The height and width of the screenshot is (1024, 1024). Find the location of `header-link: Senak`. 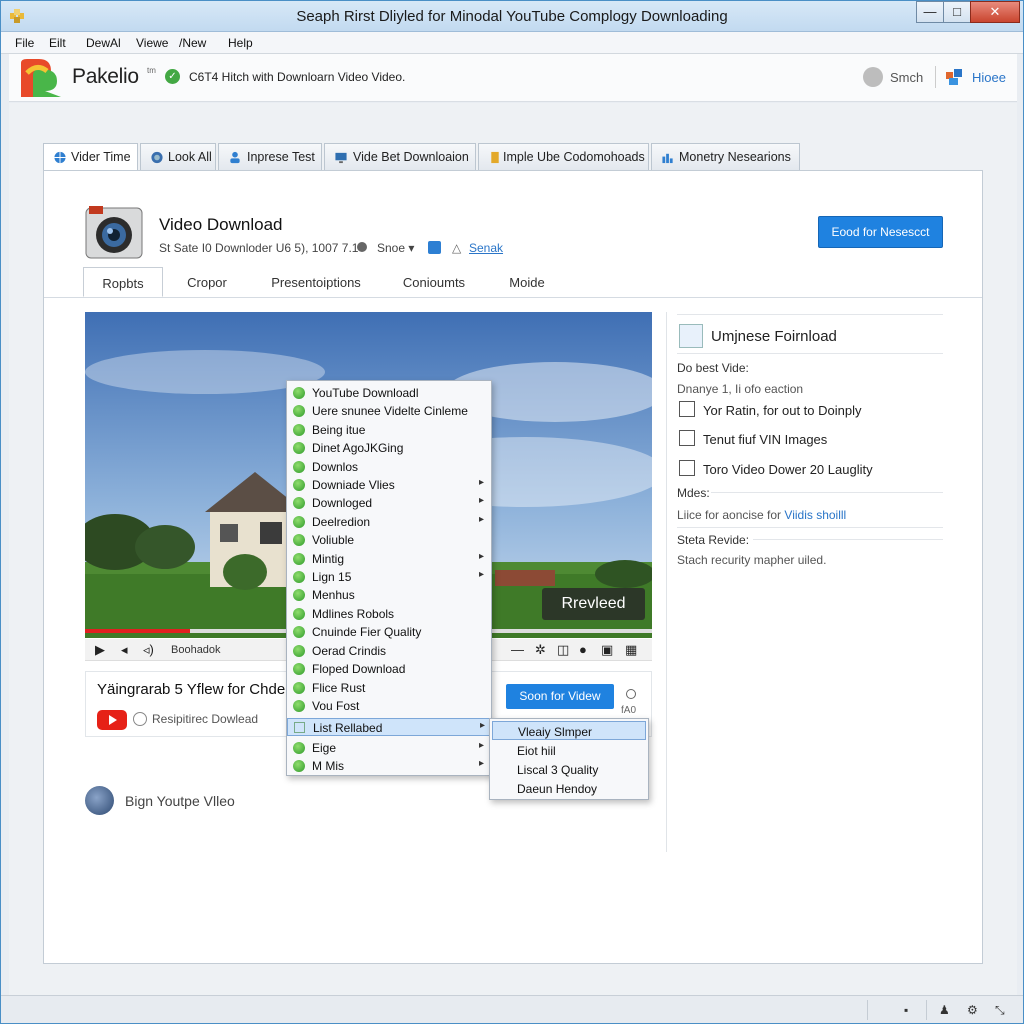

header-link: Senak is located at coordinates (486, 248).